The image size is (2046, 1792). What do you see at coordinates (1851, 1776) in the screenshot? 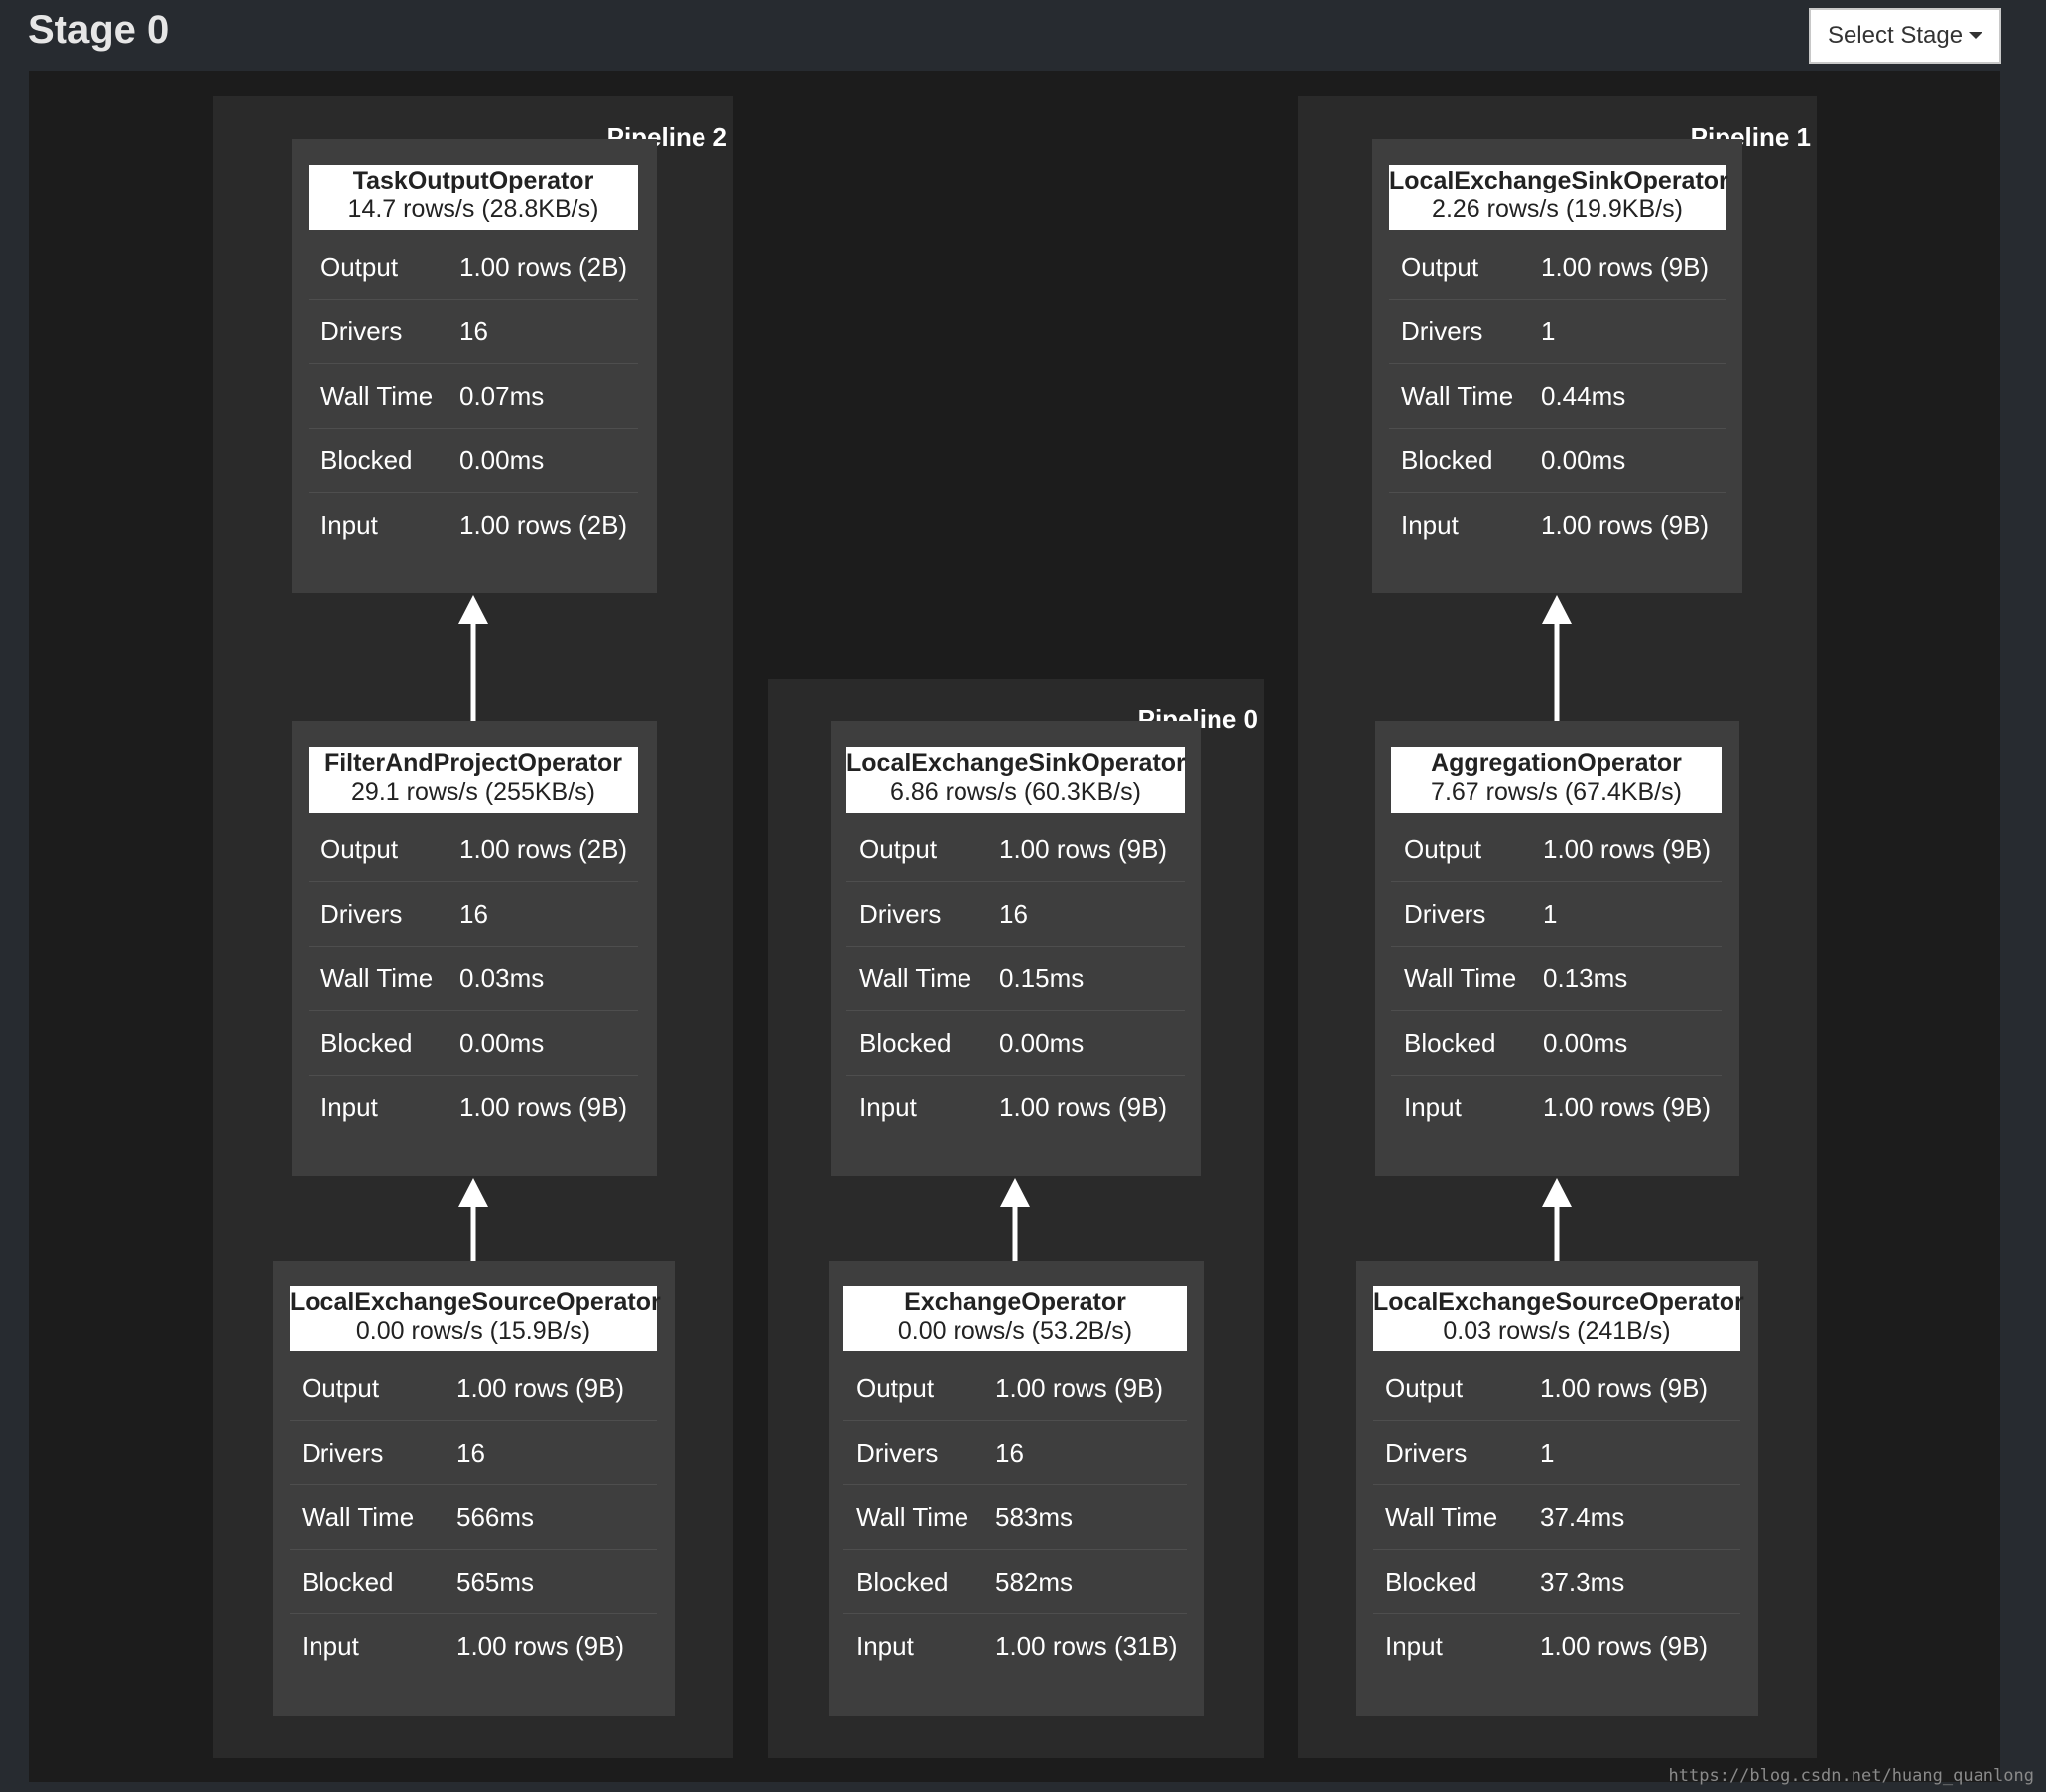
I see `watermark: https://blog.csdn.net/huang_quanlong` at bounding box center [1851, 1776].